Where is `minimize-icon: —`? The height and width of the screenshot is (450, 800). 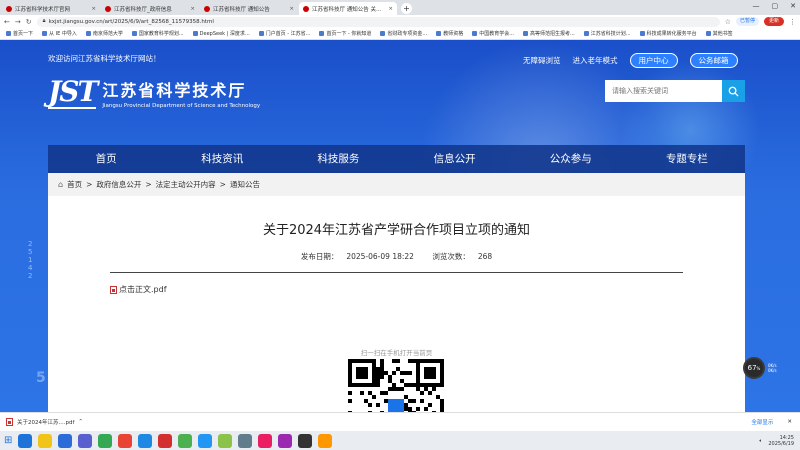 minimize-icon: — is located at coordinates (756, 6).